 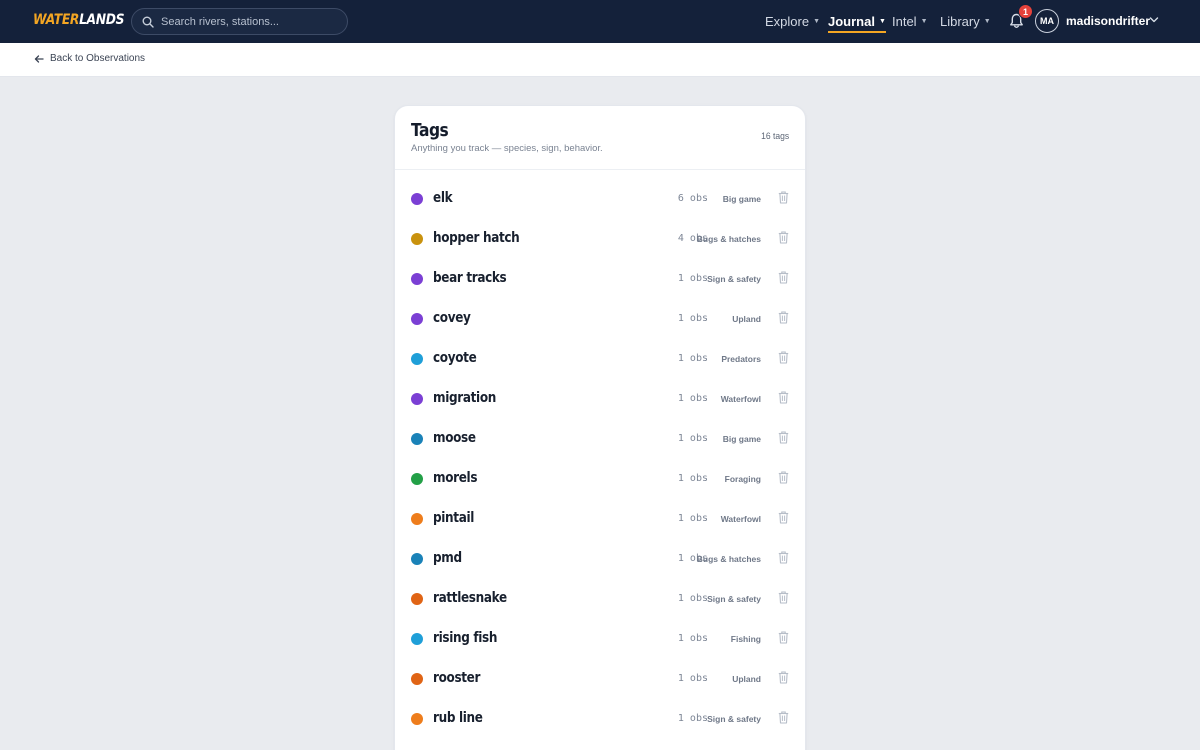 I want to click on brand-logo-part1: WATER, so click(x=56, y=20).